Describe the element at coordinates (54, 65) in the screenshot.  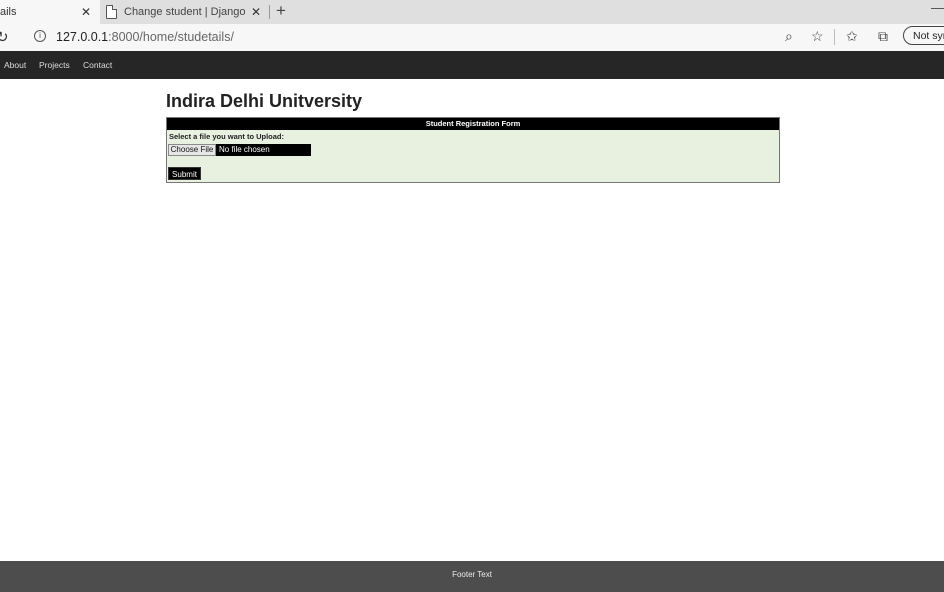
I see `nav-link-projects: Projects` at that location.